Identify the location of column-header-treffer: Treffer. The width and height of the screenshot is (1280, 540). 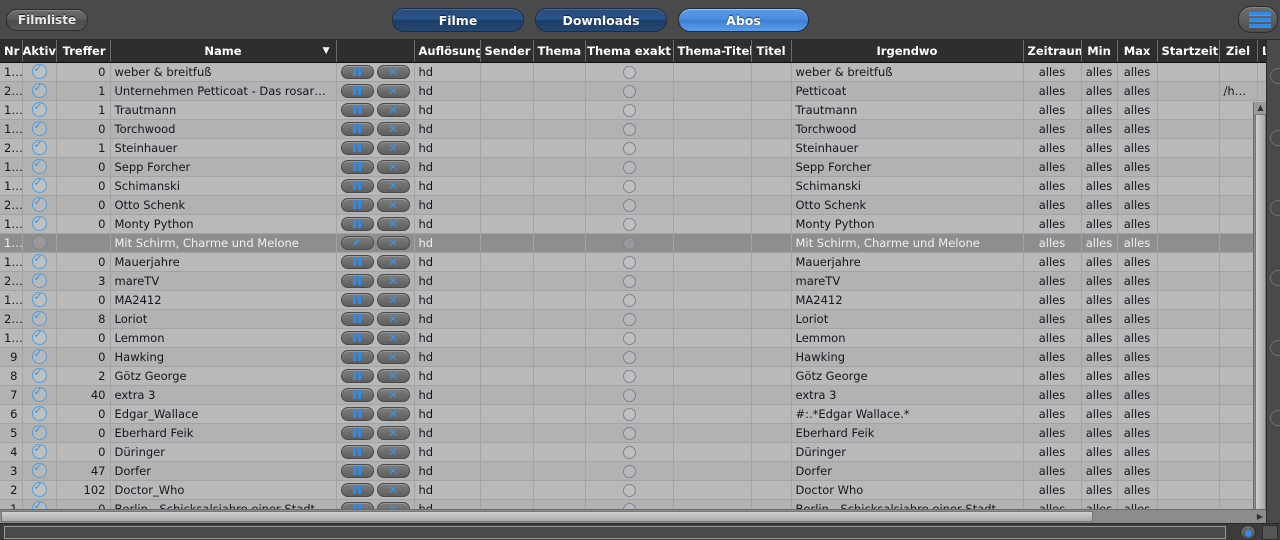
(83, 51).